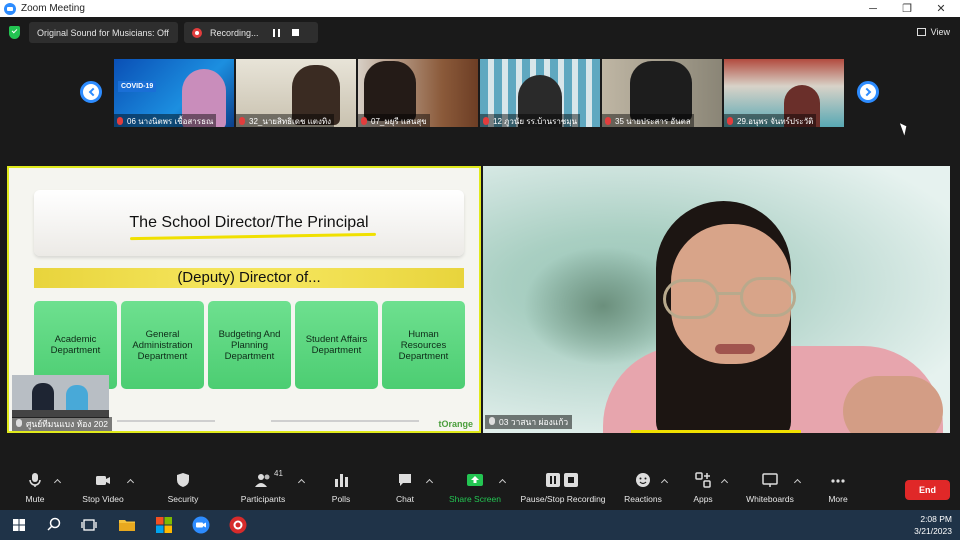 The width and height of the screenshot is (960, 540). What do you see at coordinates (341, 480) in the screenshot?
I see `polls-icon` at bounding box center [341, 480].